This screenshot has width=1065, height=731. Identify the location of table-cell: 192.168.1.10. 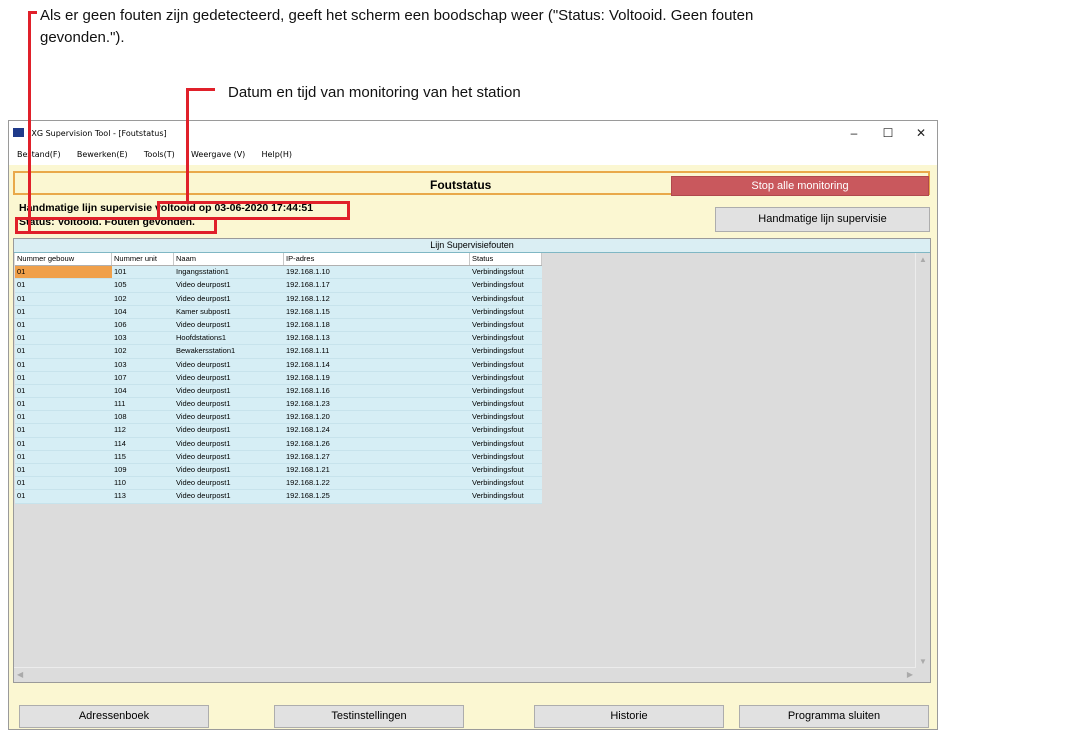
(308, 272).